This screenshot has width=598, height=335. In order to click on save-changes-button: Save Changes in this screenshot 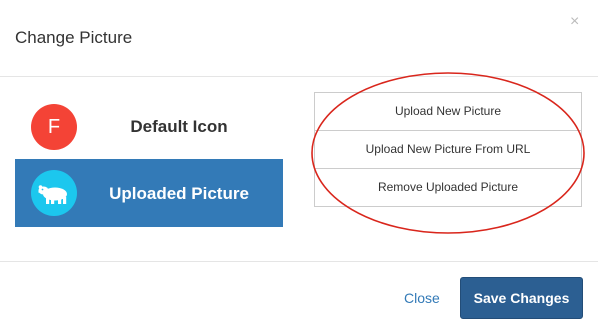, I will do `click(521, 298)`.